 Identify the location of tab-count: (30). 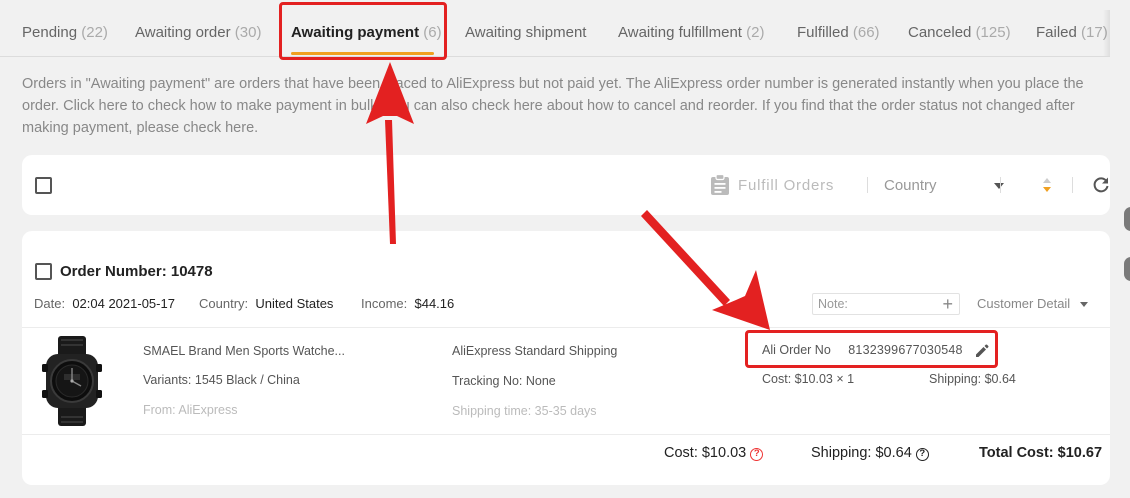
(248, 32).